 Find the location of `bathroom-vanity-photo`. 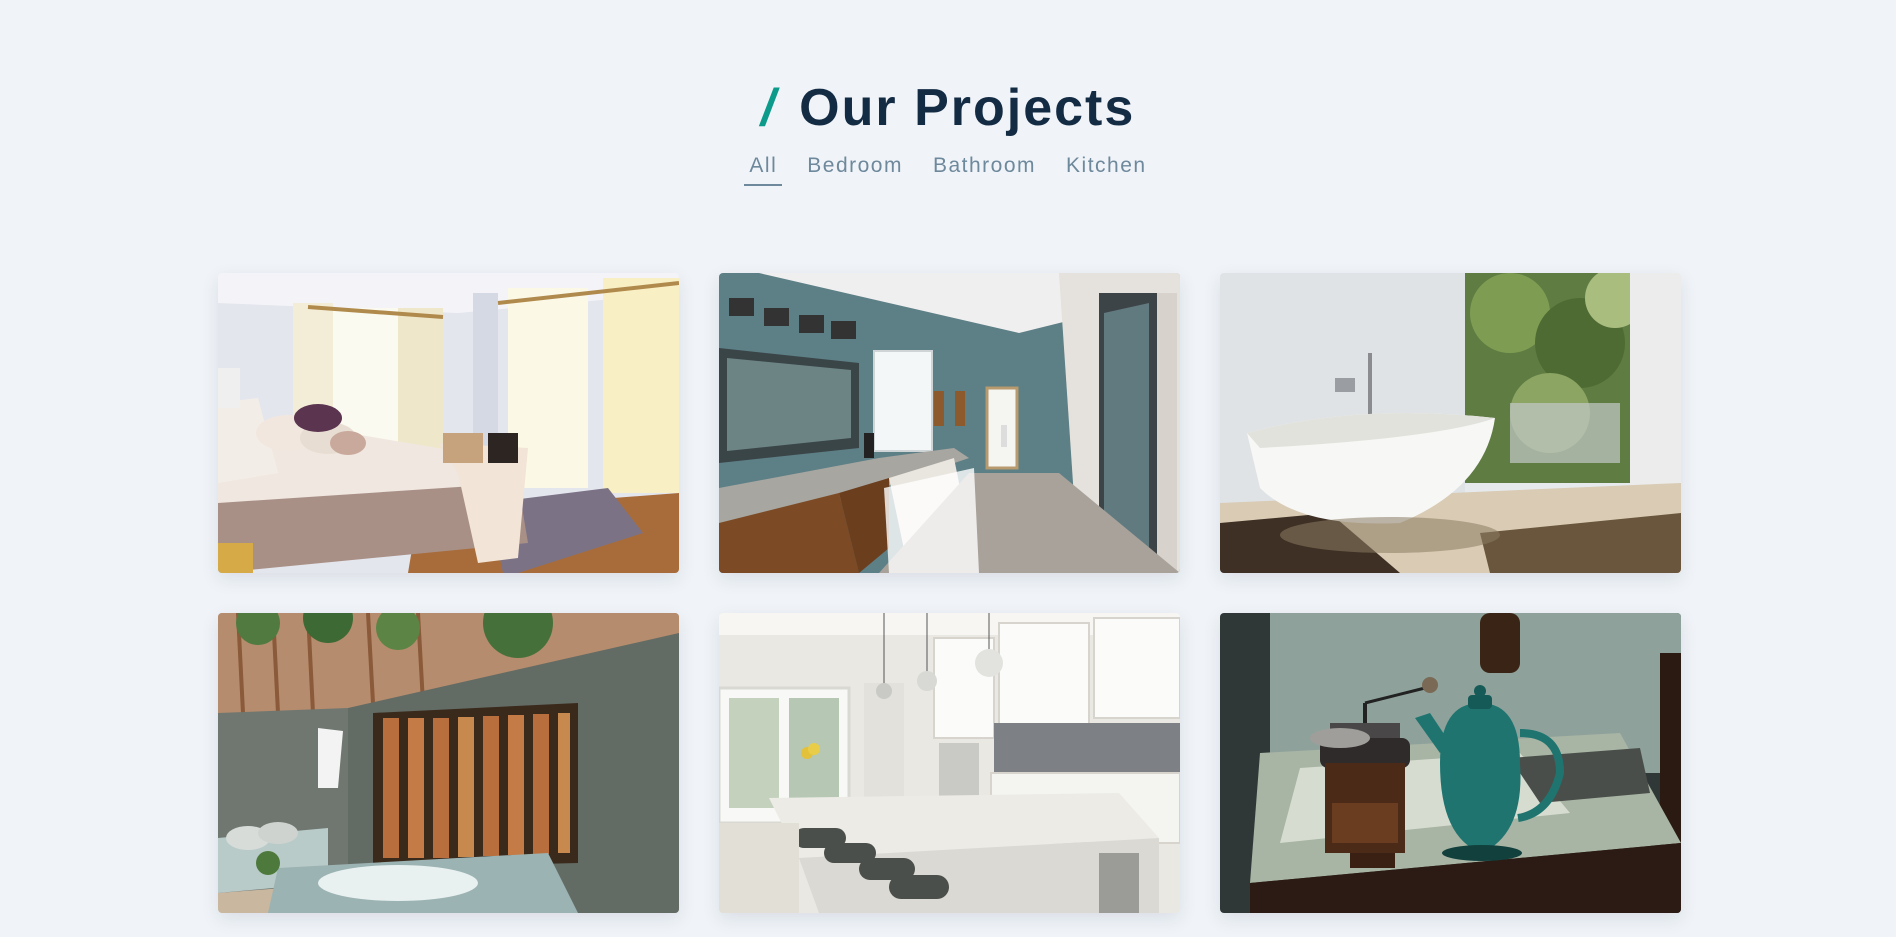

bathroom-vanity-photo is located at coordinates (949, 423).